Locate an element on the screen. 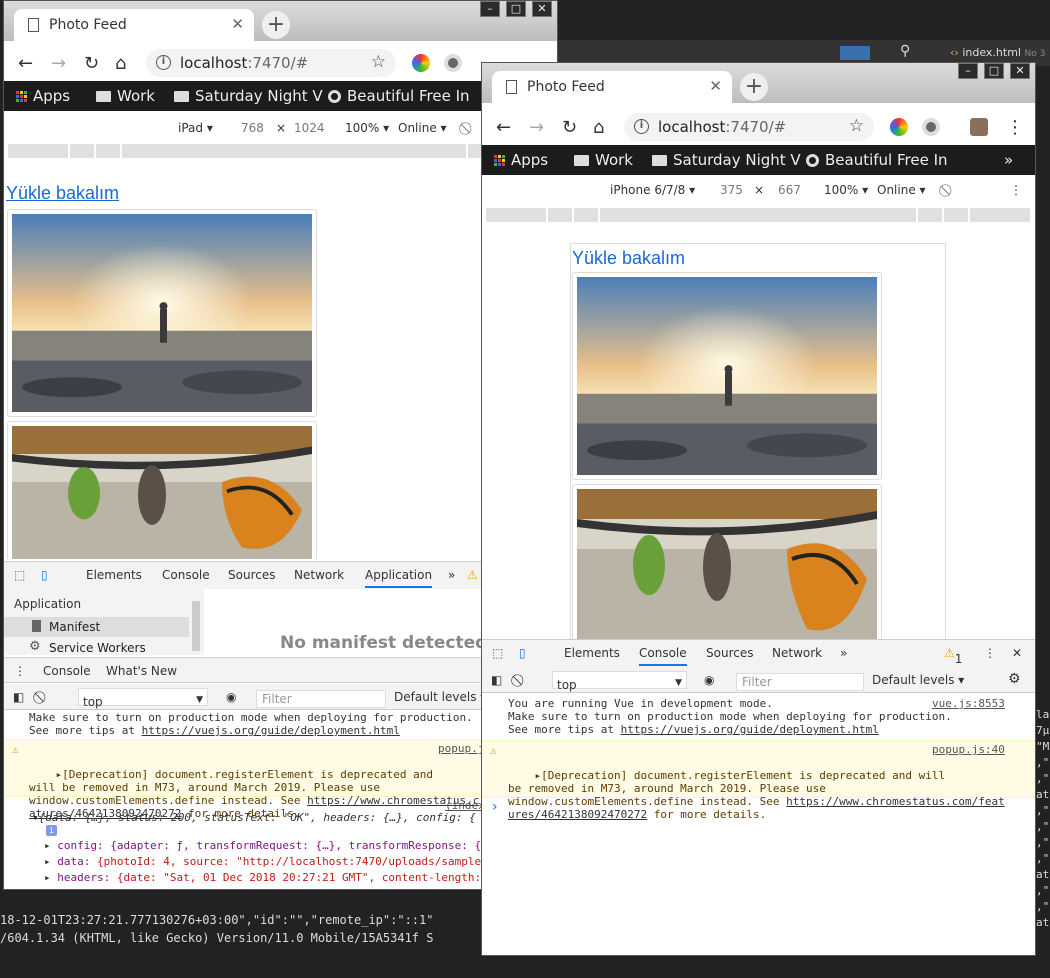 The image size is (1050, 978). drawer-tab-console: Console is located at coordinates (67, 671).